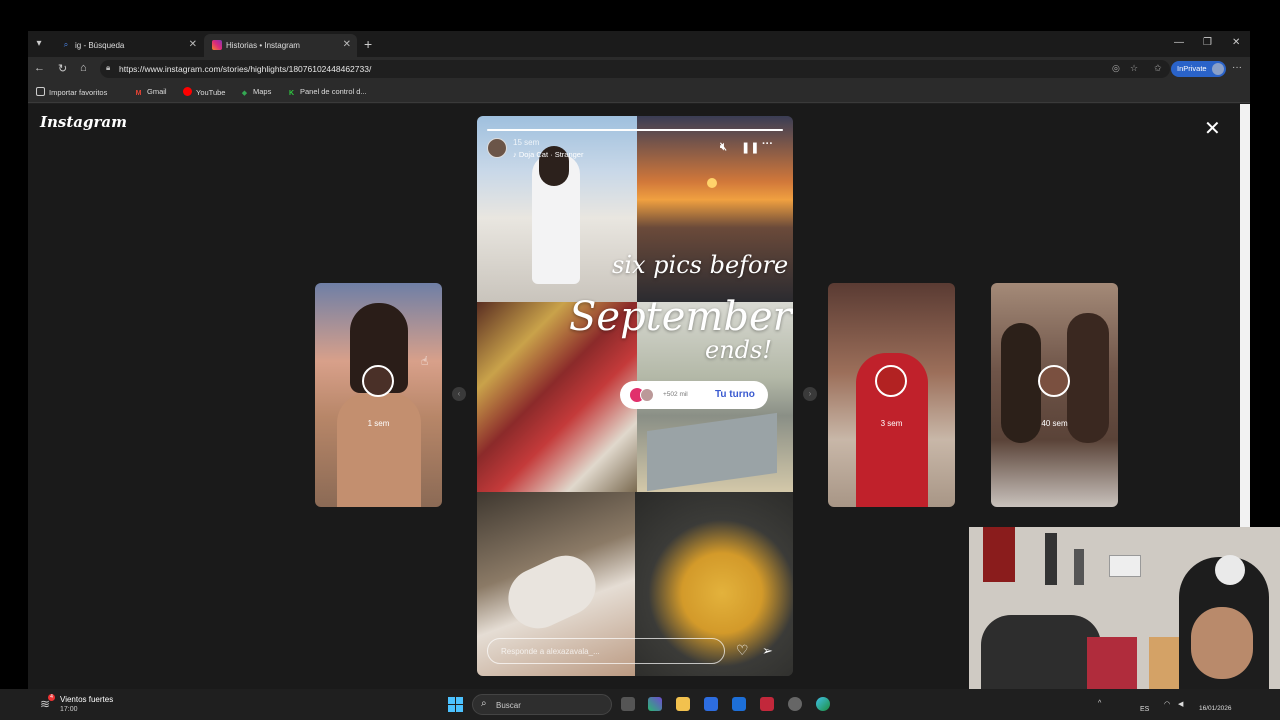 Image resolution: width=1280 pixels, height=720 pixels. Describe the element at coordinates (739, 704) in the screenshot. I see `outlook-icon` at that location.